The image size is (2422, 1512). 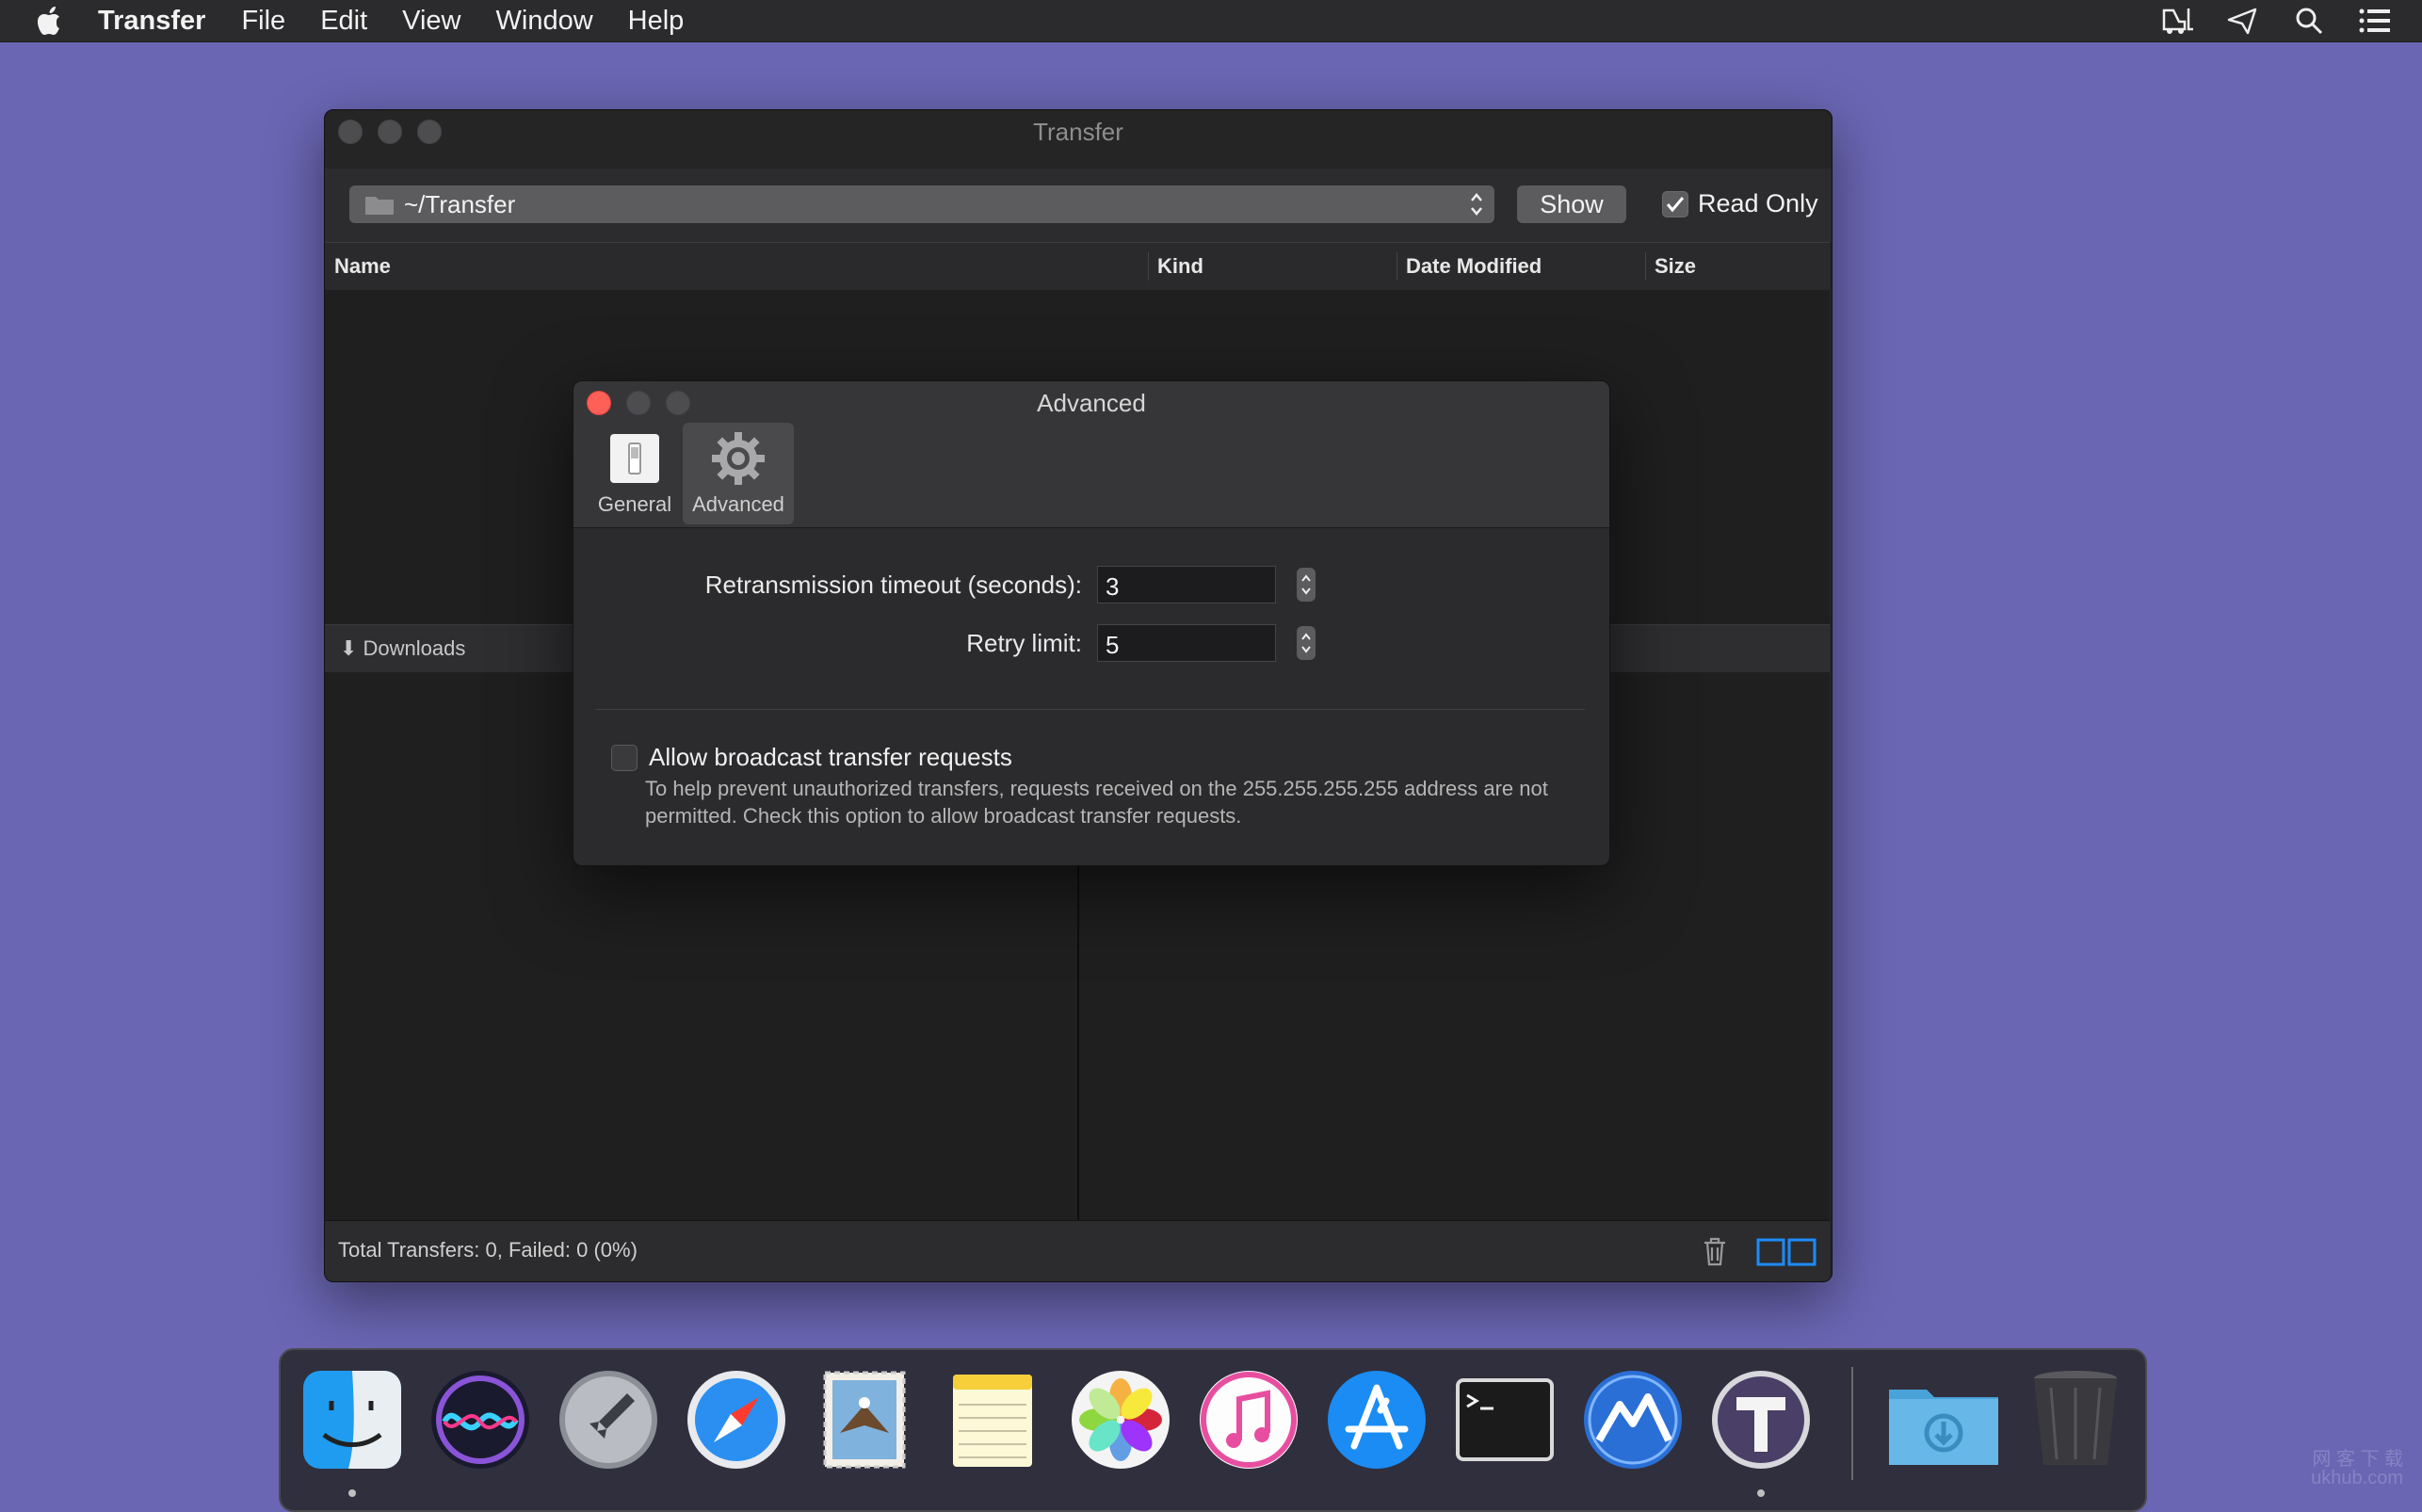 What do you see at coordinates (864, 1419) in the screenshot?
I see `mail-icon` at bounding box center [864, 1419].